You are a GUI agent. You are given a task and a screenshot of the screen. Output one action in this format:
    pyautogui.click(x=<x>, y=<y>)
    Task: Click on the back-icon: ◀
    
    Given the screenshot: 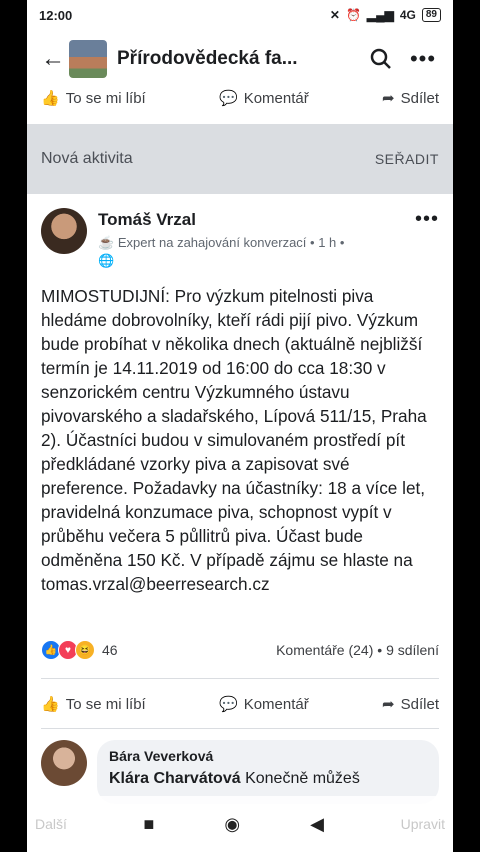 What is the action you would take?
    pyautogui.click(x=317, y=824)
    